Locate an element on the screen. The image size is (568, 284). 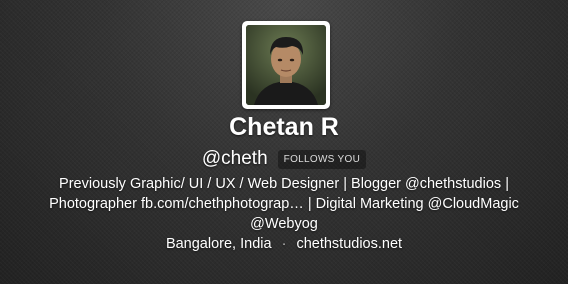
profile-location: Bangalore, India is located at coordinates (218, 244).